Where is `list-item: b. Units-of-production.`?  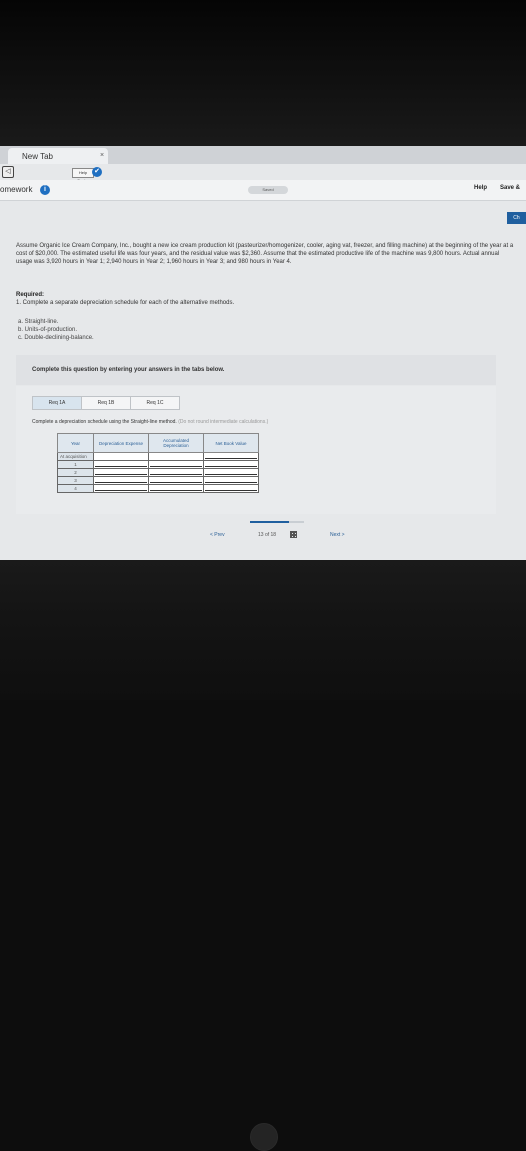 list-item: b. Units-of-production. is located at coordinates (48, 330).